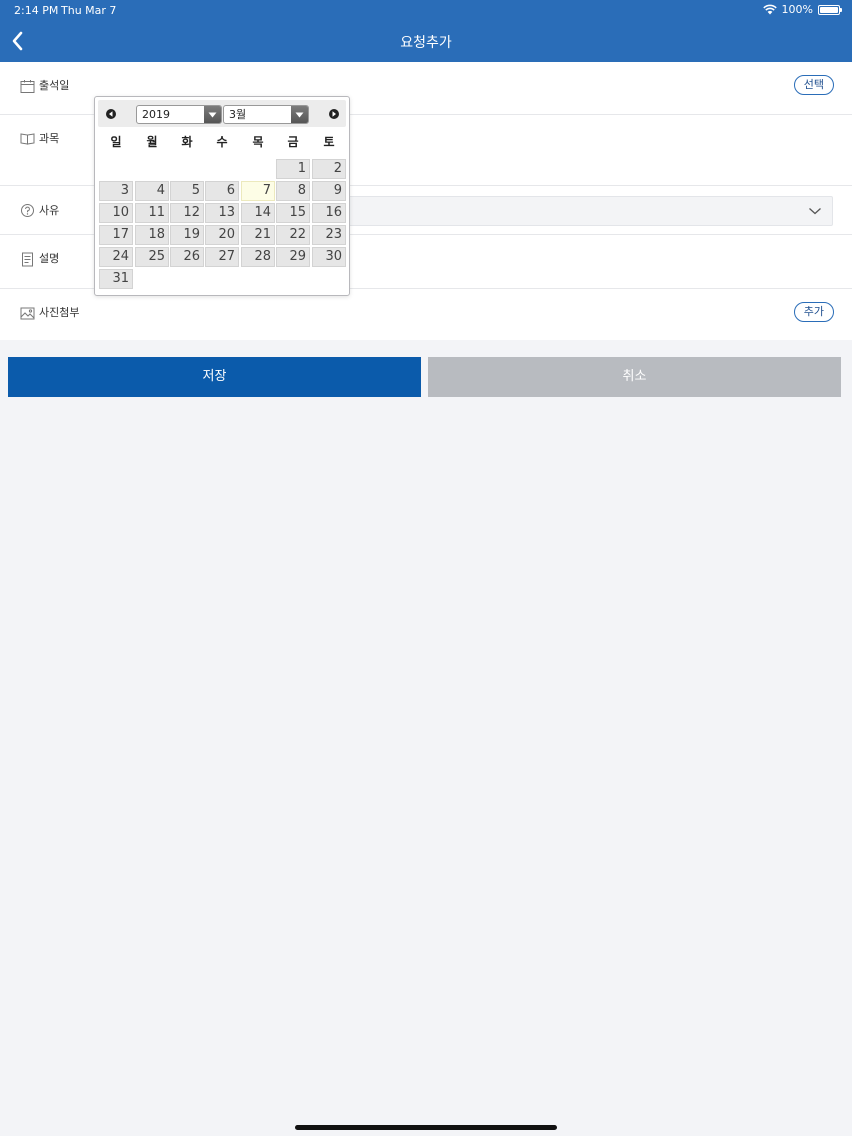  I want to click on weekday-label: 일, so click(116, 142).